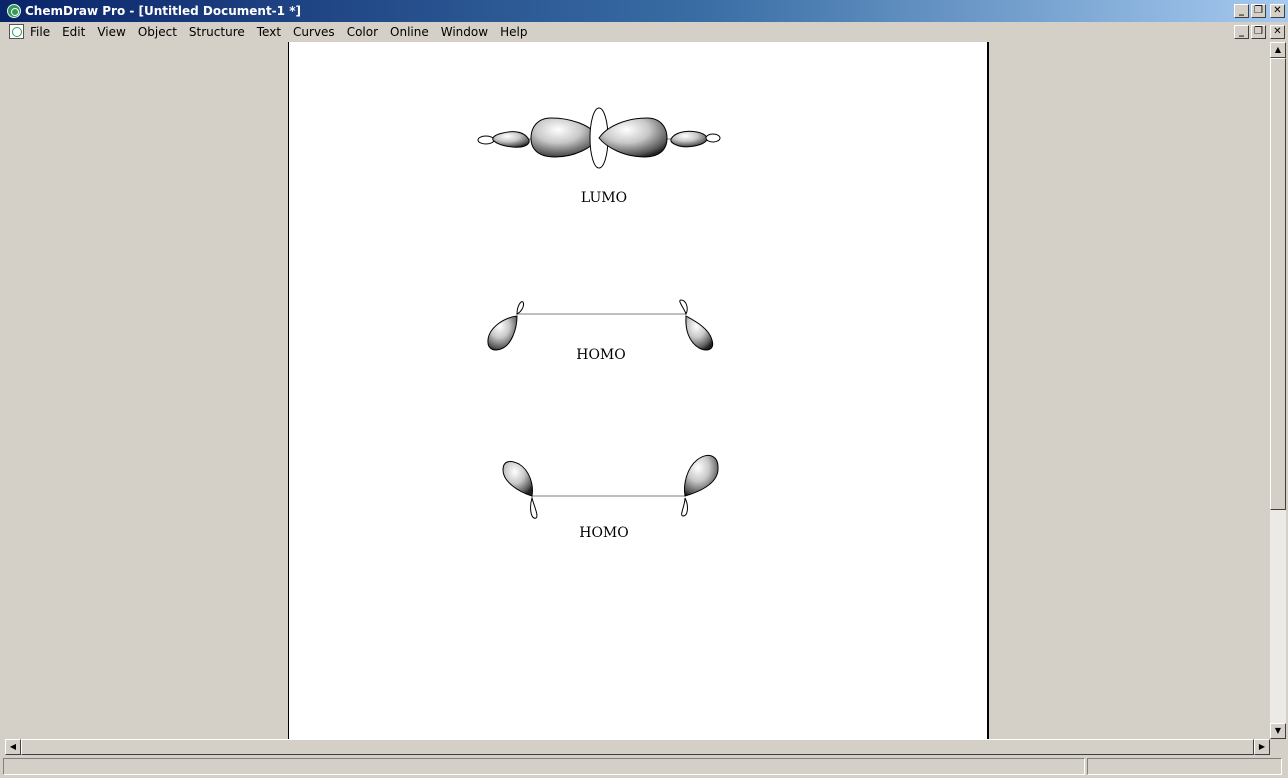 This screenshot has width=1288, height=778. What do you see at coordinates (534, 507) in the screenshot?
I see `homo2-left-lobe-small` at bounding box center [534, 507].